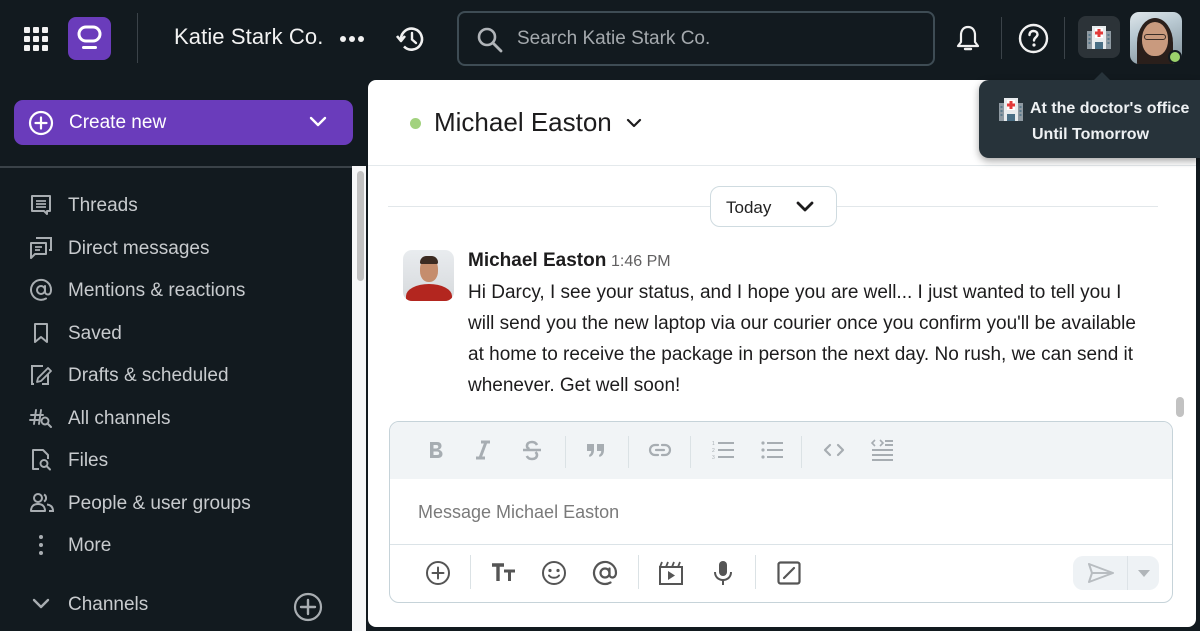 The height and width of the screenshot is (631, 1200). What do you see at coordinates (42, 502) in the screenshot?
I see `people-icon` at bounding box center [42, 502].